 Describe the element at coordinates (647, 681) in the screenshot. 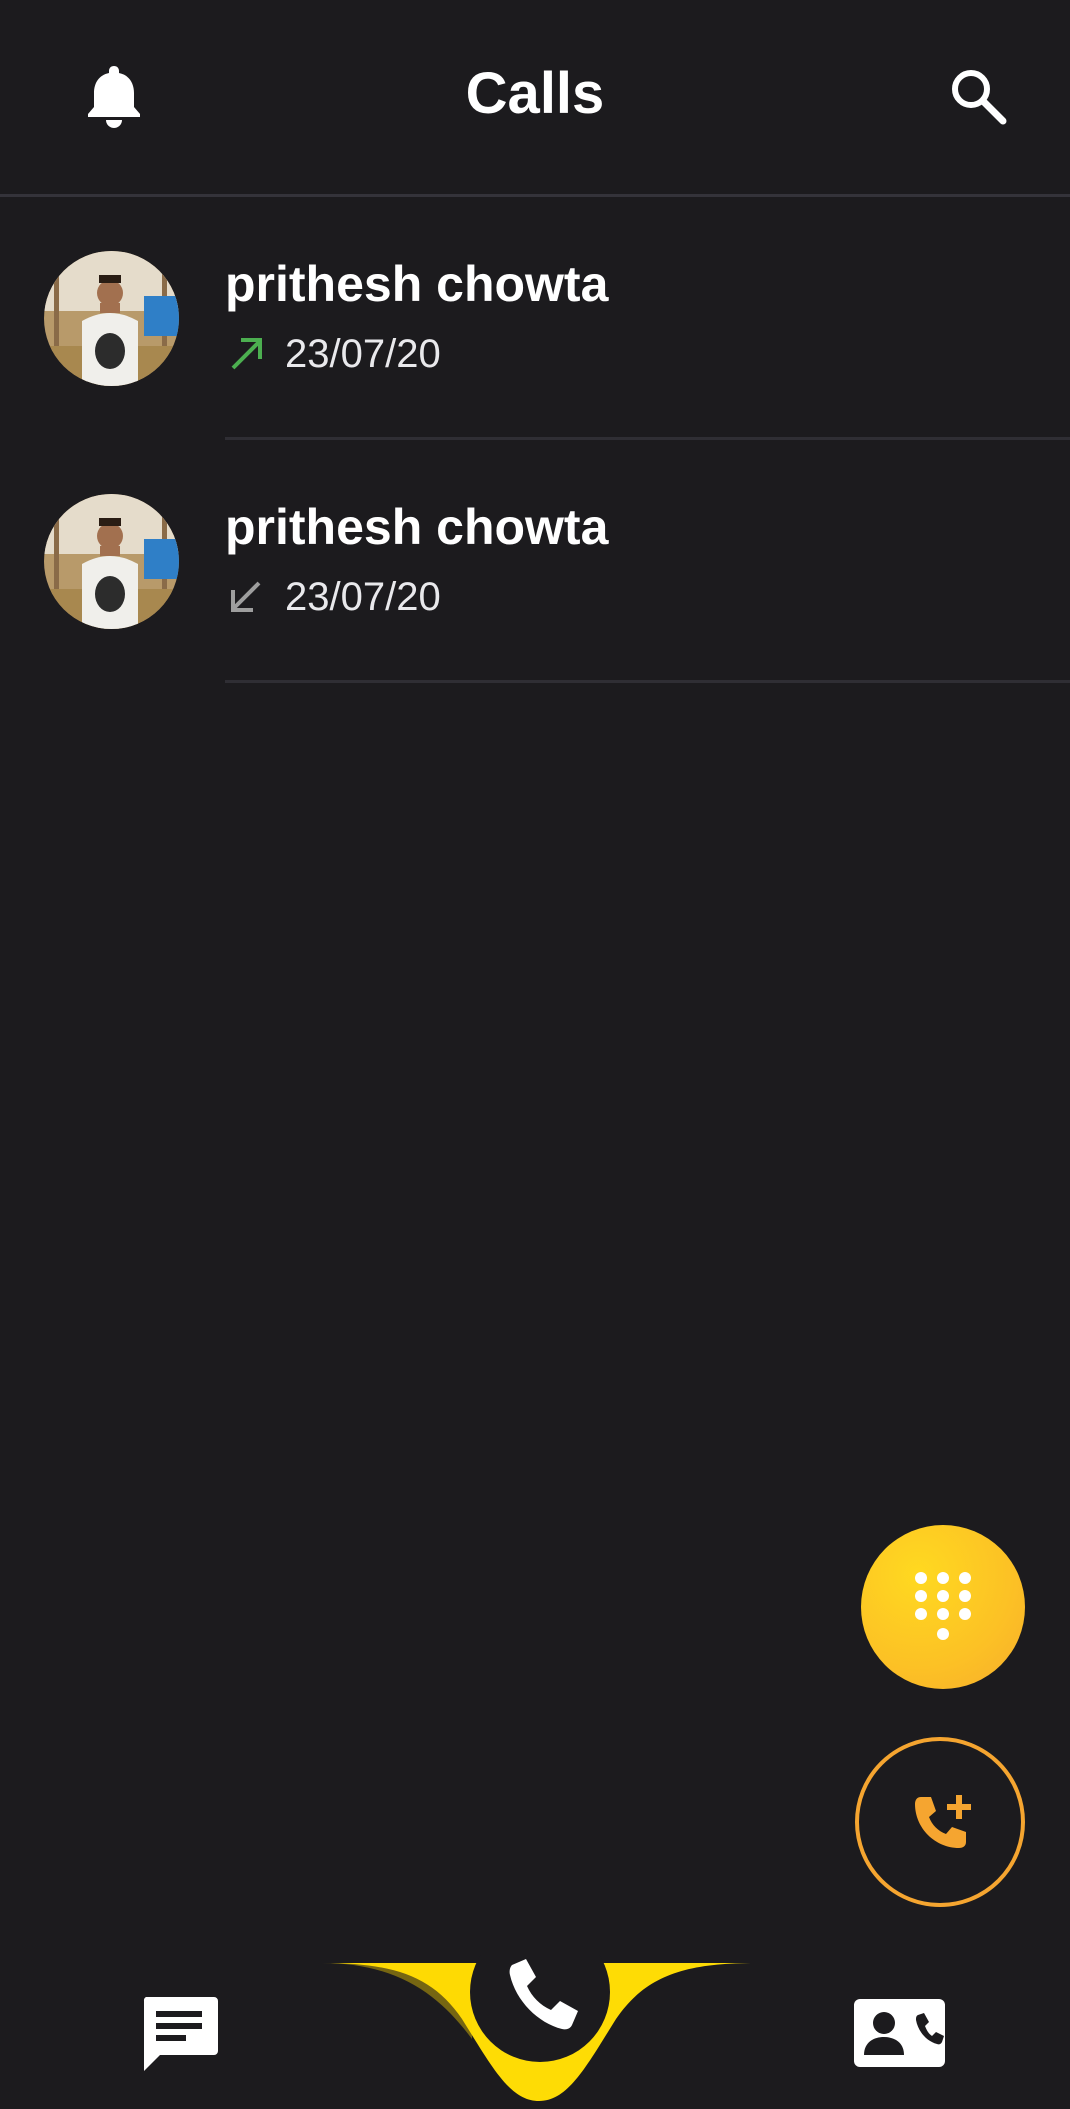

I see `divider` at that location.